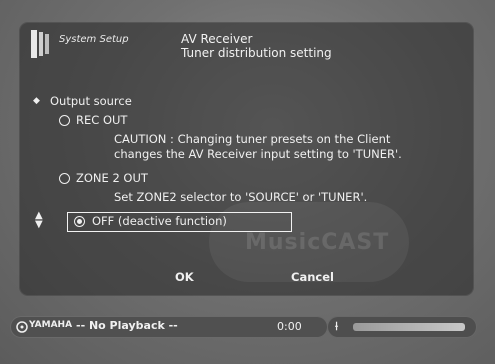 This screenshot has width=495, height=364. What do you see at coordinates (184, 277) in the screenshot?
I see `ok-button: OK` at bounding box center [184, 277].